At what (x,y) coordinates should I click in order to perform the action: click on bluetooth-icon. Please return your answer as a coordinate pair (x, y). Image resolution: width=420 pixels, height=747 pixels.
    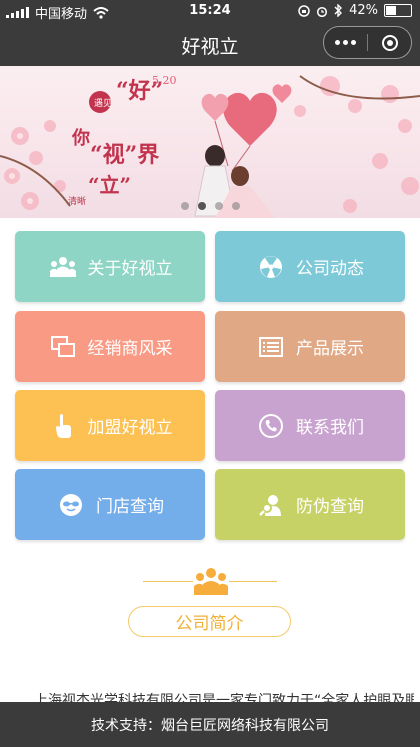
    Looking at the image, I should click on (338, 10).